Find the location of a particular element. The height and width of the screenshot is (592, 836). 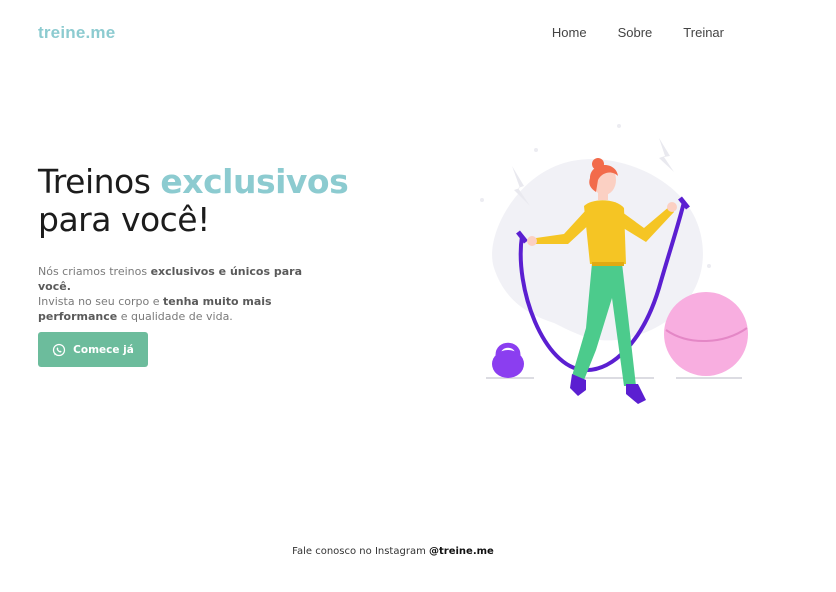

instagram-handle-link: @treine.me is located at coordinates (461, 551).